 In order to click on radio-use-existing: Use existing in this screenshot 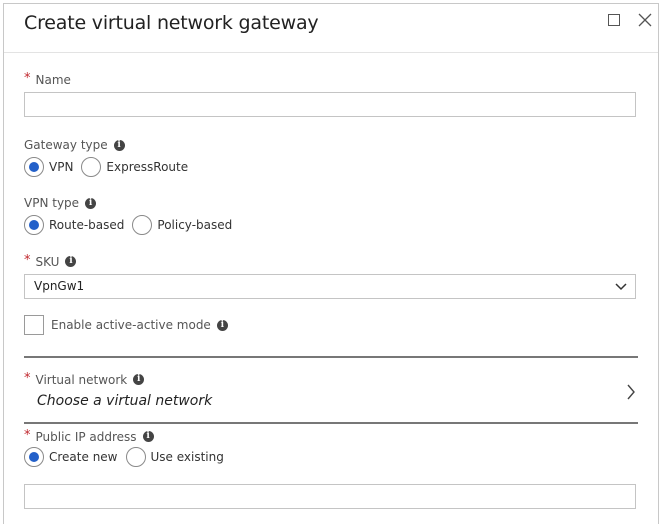, I will do `click(174, 457)`.